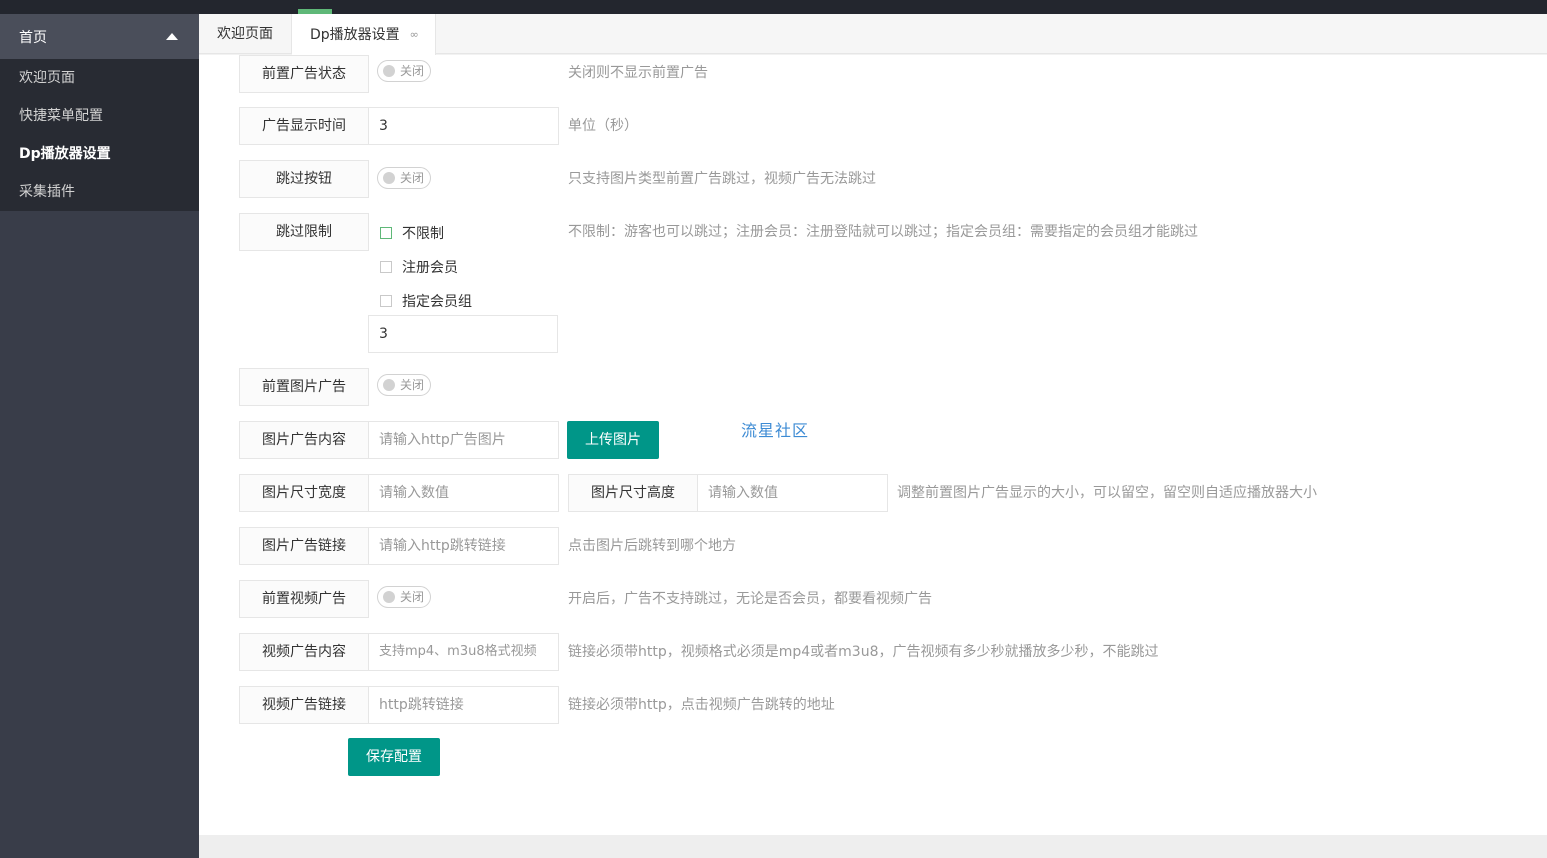 The width and height of the screenshot is (1547, 858). What do you see at coordinates (355, 34) in the screenshot?
I see `tab-label: Dp播放器设置` at bounding box center [355, 34].